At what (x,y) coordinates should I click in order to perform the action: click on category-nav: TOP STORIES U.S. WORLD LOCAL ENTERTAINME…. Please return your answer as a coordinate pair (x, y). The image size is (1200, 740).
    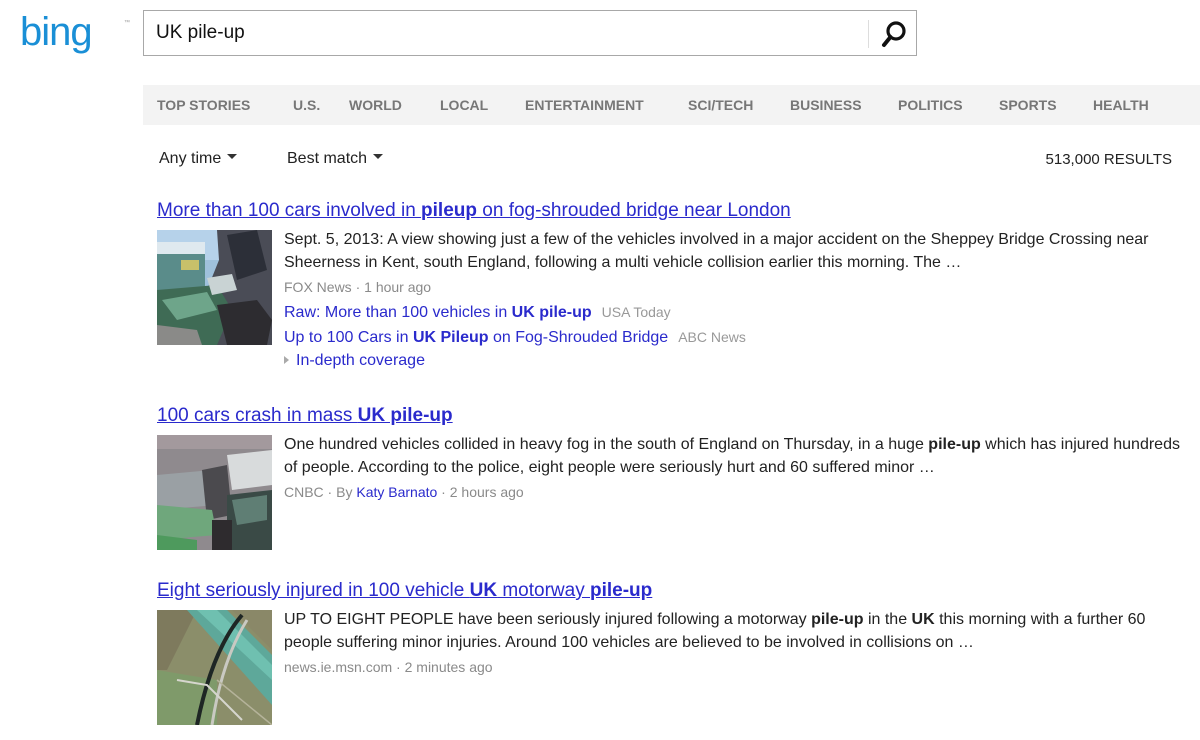
    Looking at the image, I should click on (671, 105).